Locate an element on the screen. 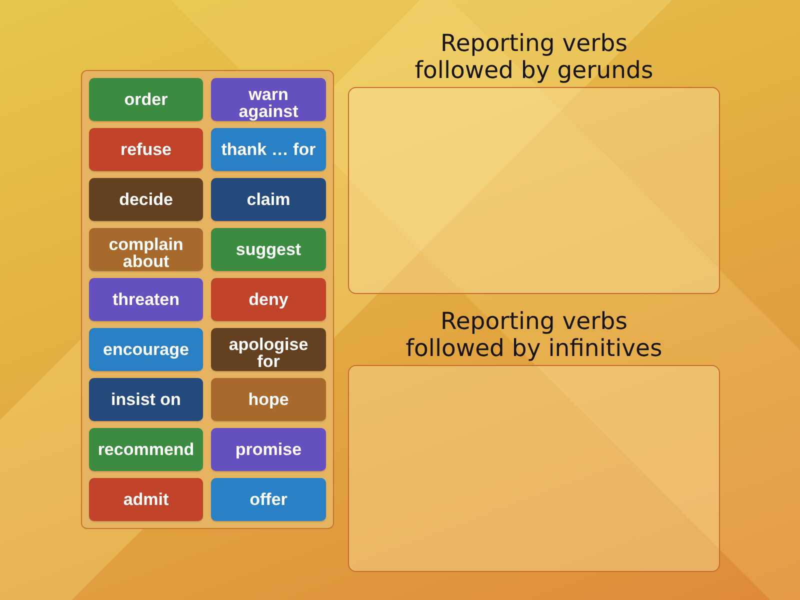  word-tile: complain about is located at coordinates (146, 249).